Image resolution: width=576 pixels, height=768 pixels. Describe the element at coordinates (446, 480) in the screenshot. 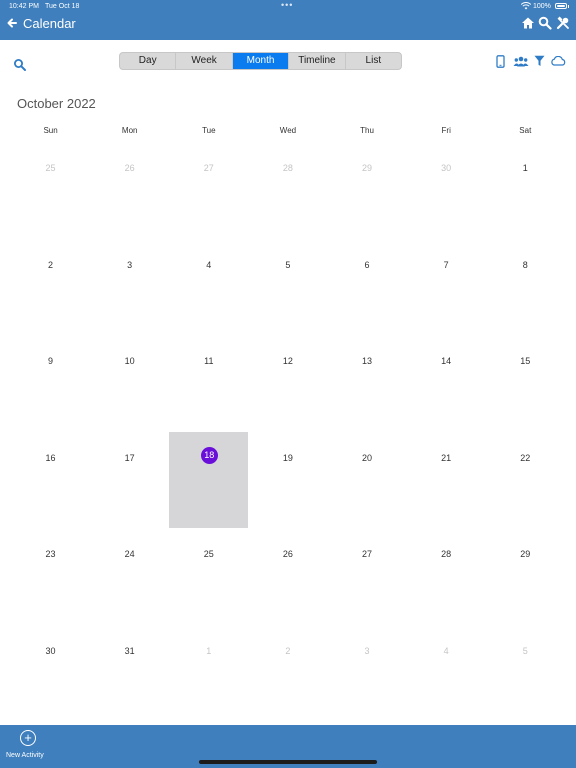

I see `day-cell: 21` at that location.